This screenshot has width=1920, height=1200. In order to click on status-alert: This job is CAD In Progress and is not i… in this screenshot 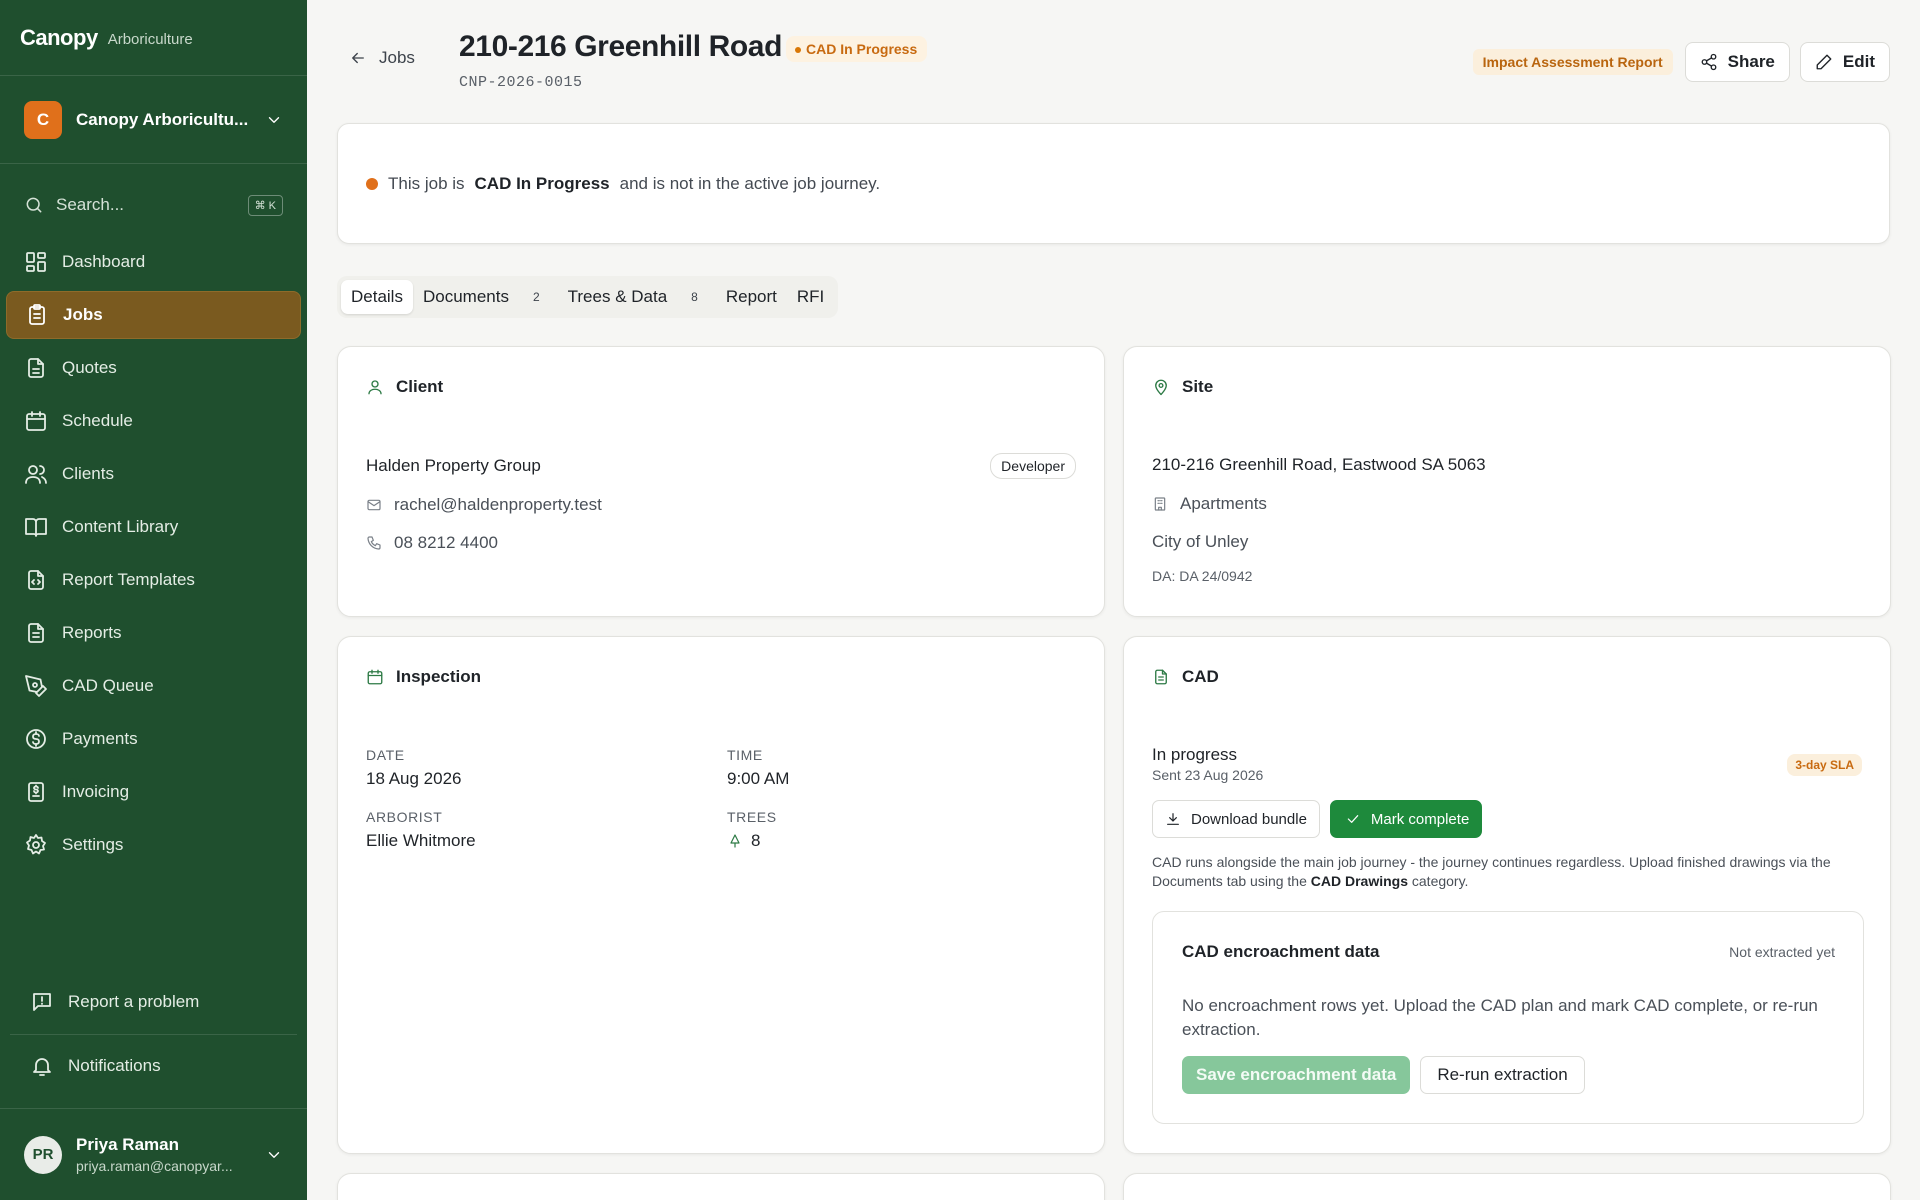, I will do `click(1113, 183)`.